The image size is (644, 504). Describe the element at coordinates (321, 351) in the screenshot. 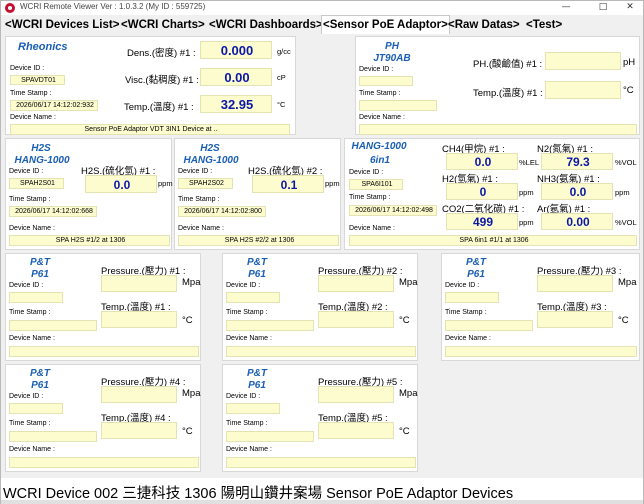

I see `pt2-device-name-field` at that location.